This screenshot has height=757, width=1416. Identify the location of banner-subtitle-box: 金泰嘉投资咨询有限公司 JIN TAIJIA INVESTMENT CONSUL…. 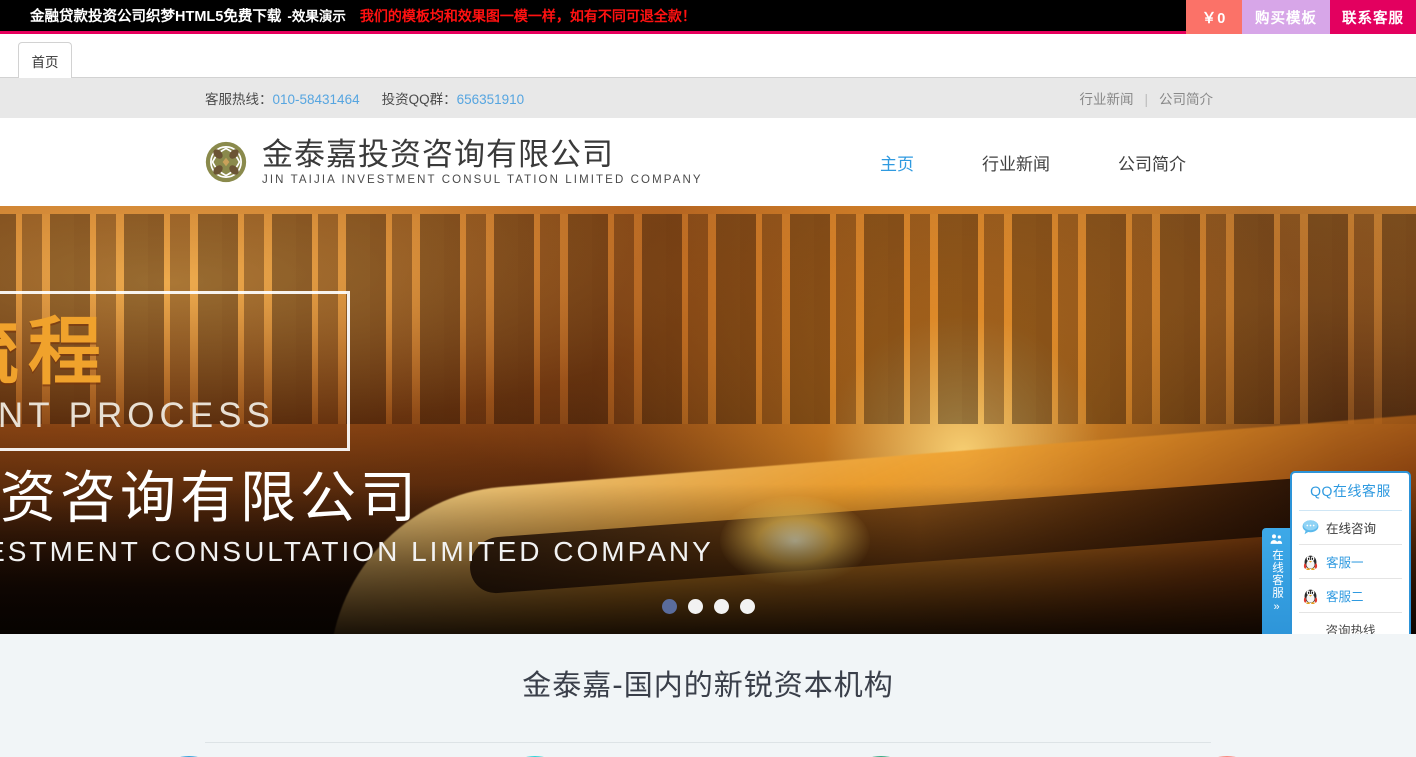
(357, 517).